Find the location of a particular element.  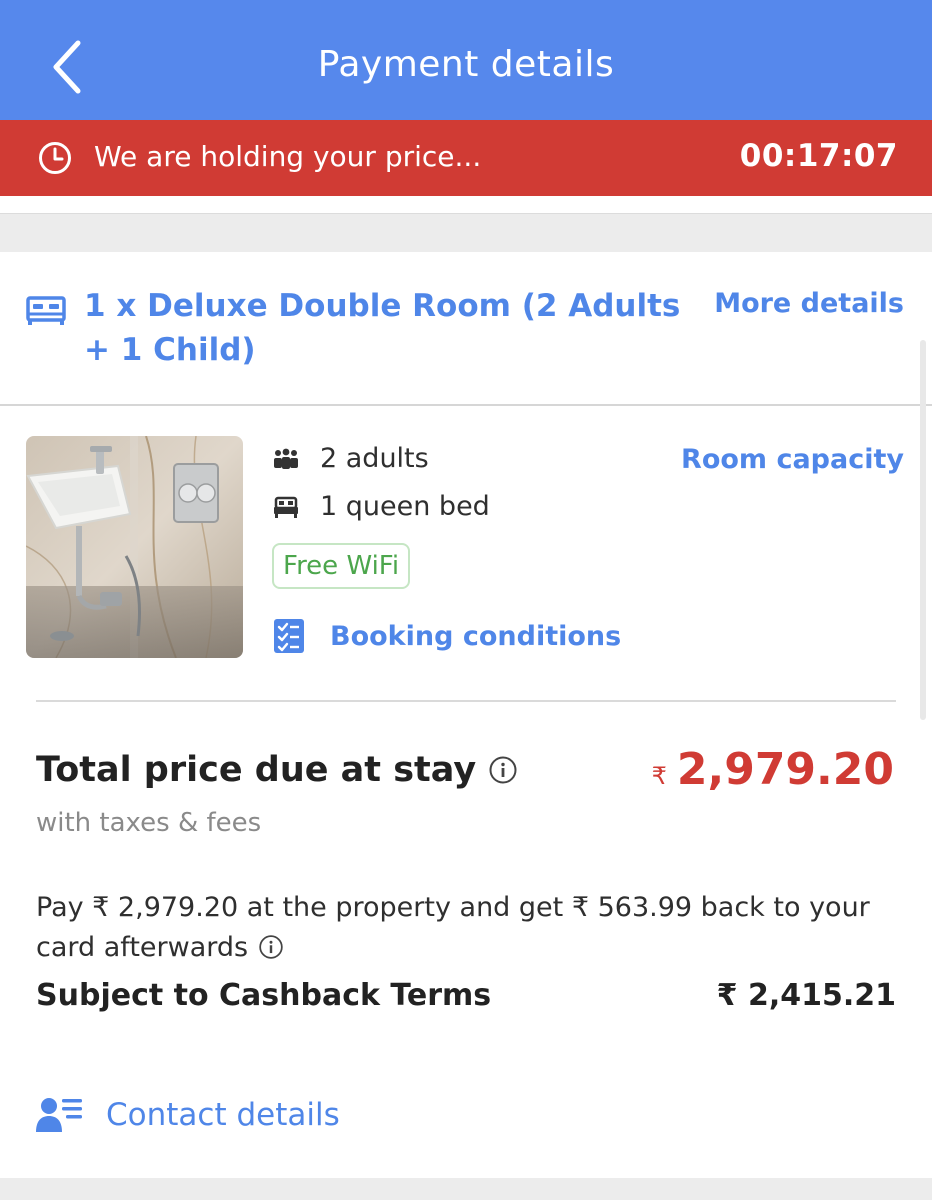

room-capacity-link: Room capacity is located at coordinates (792, 459).